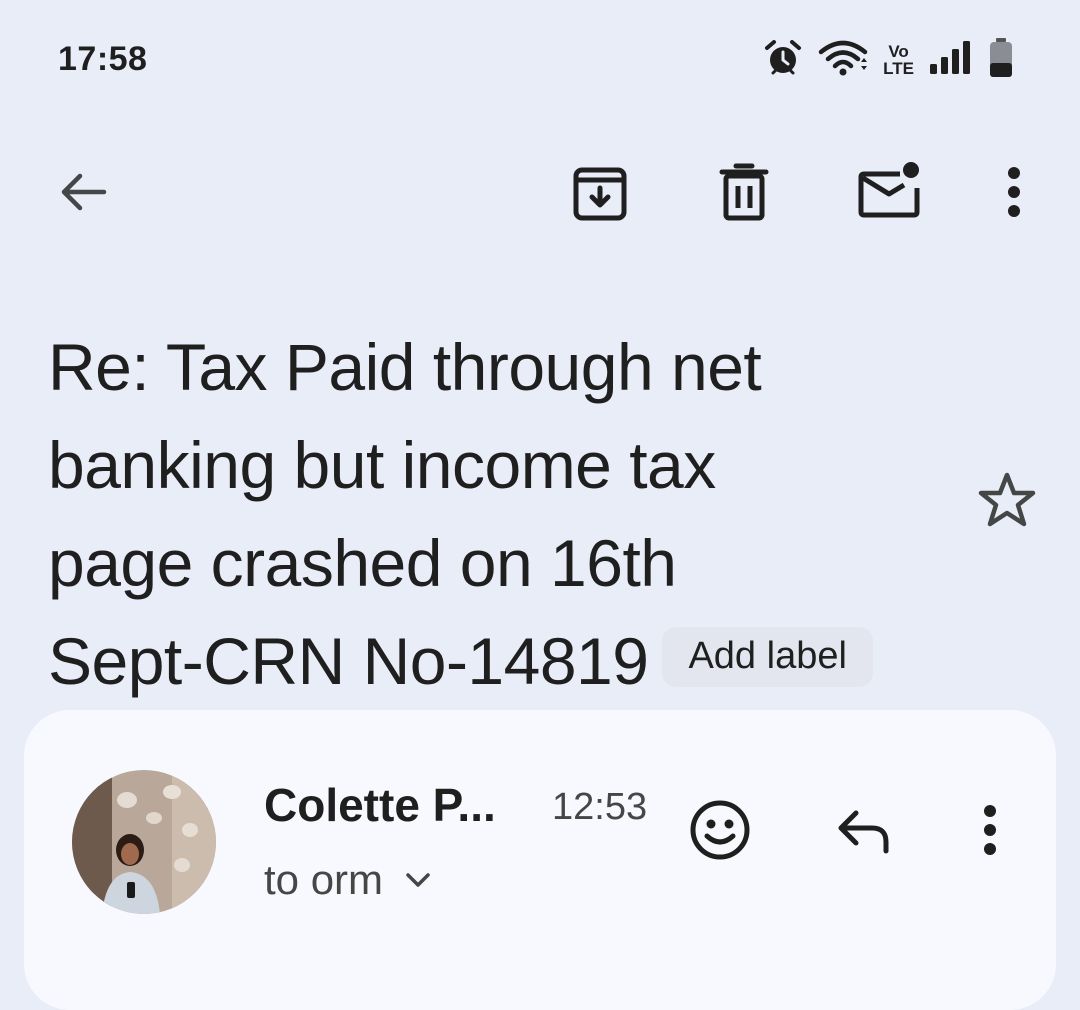  What do you see at coordinates (898, 51) in the screenshot?
I see `volte-top: Vo` at bounding box center [898, 51].